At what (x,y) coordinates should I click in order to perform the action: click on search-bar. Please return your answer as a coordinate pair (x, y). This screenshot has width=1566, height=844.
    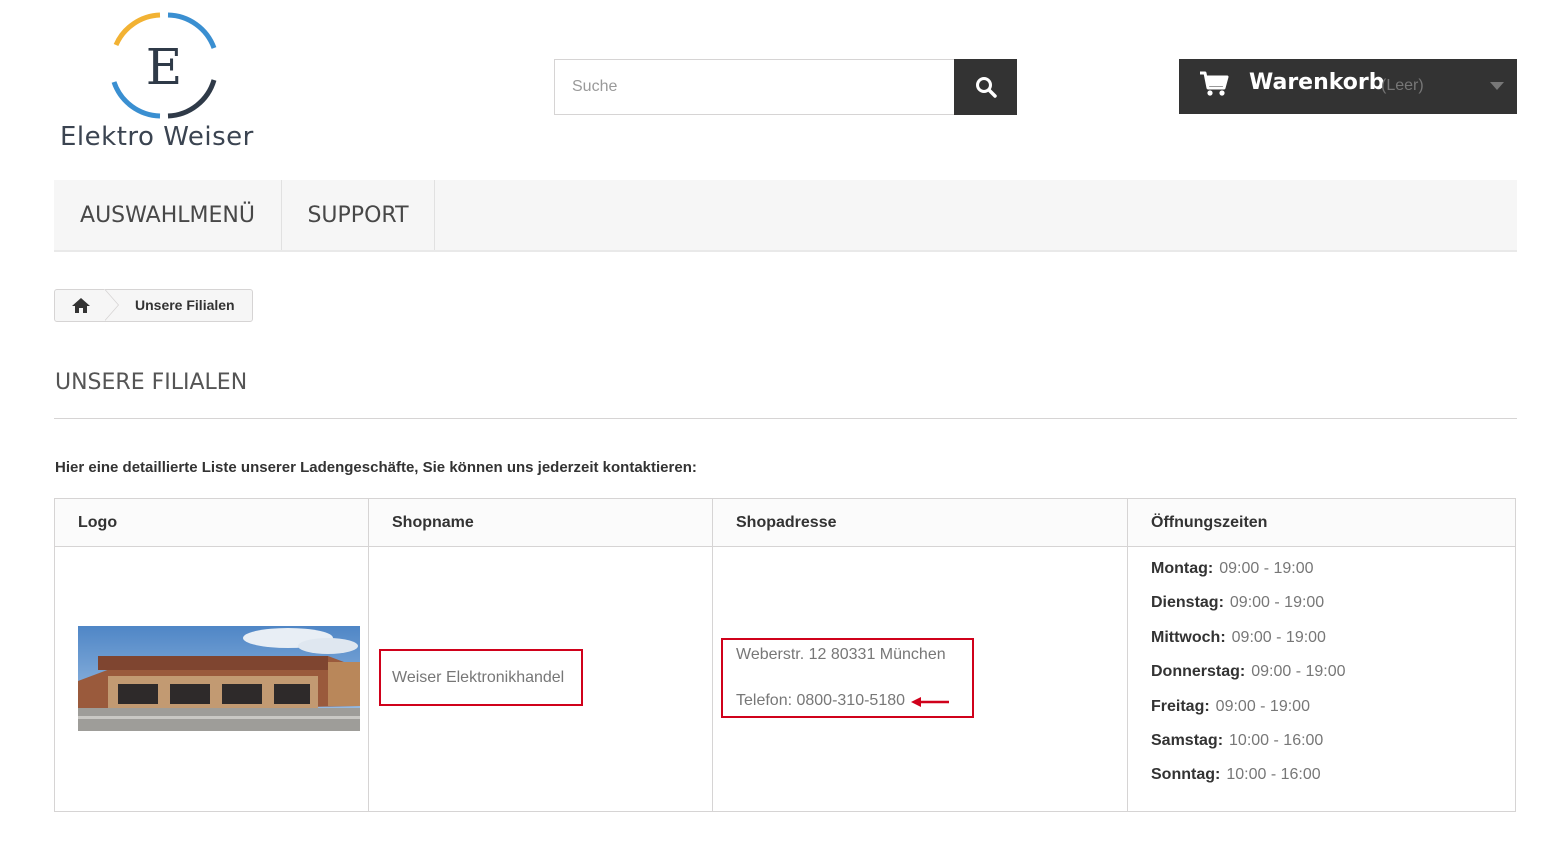
    Looking at the image, I should click on (785, 87).